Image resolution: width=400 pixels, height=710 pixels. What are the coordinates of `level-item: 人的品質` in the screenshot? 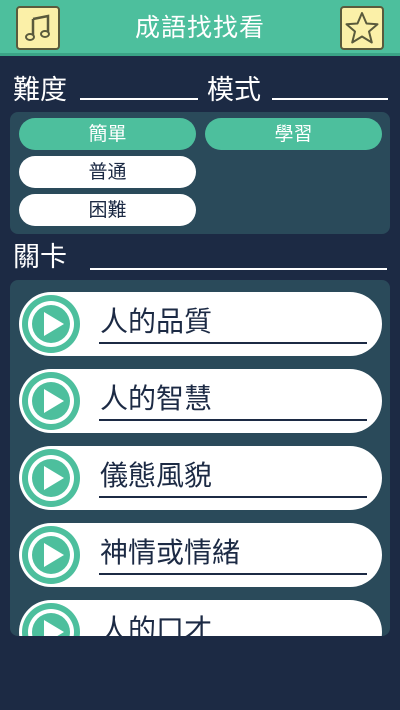 It's located at (200, 324).